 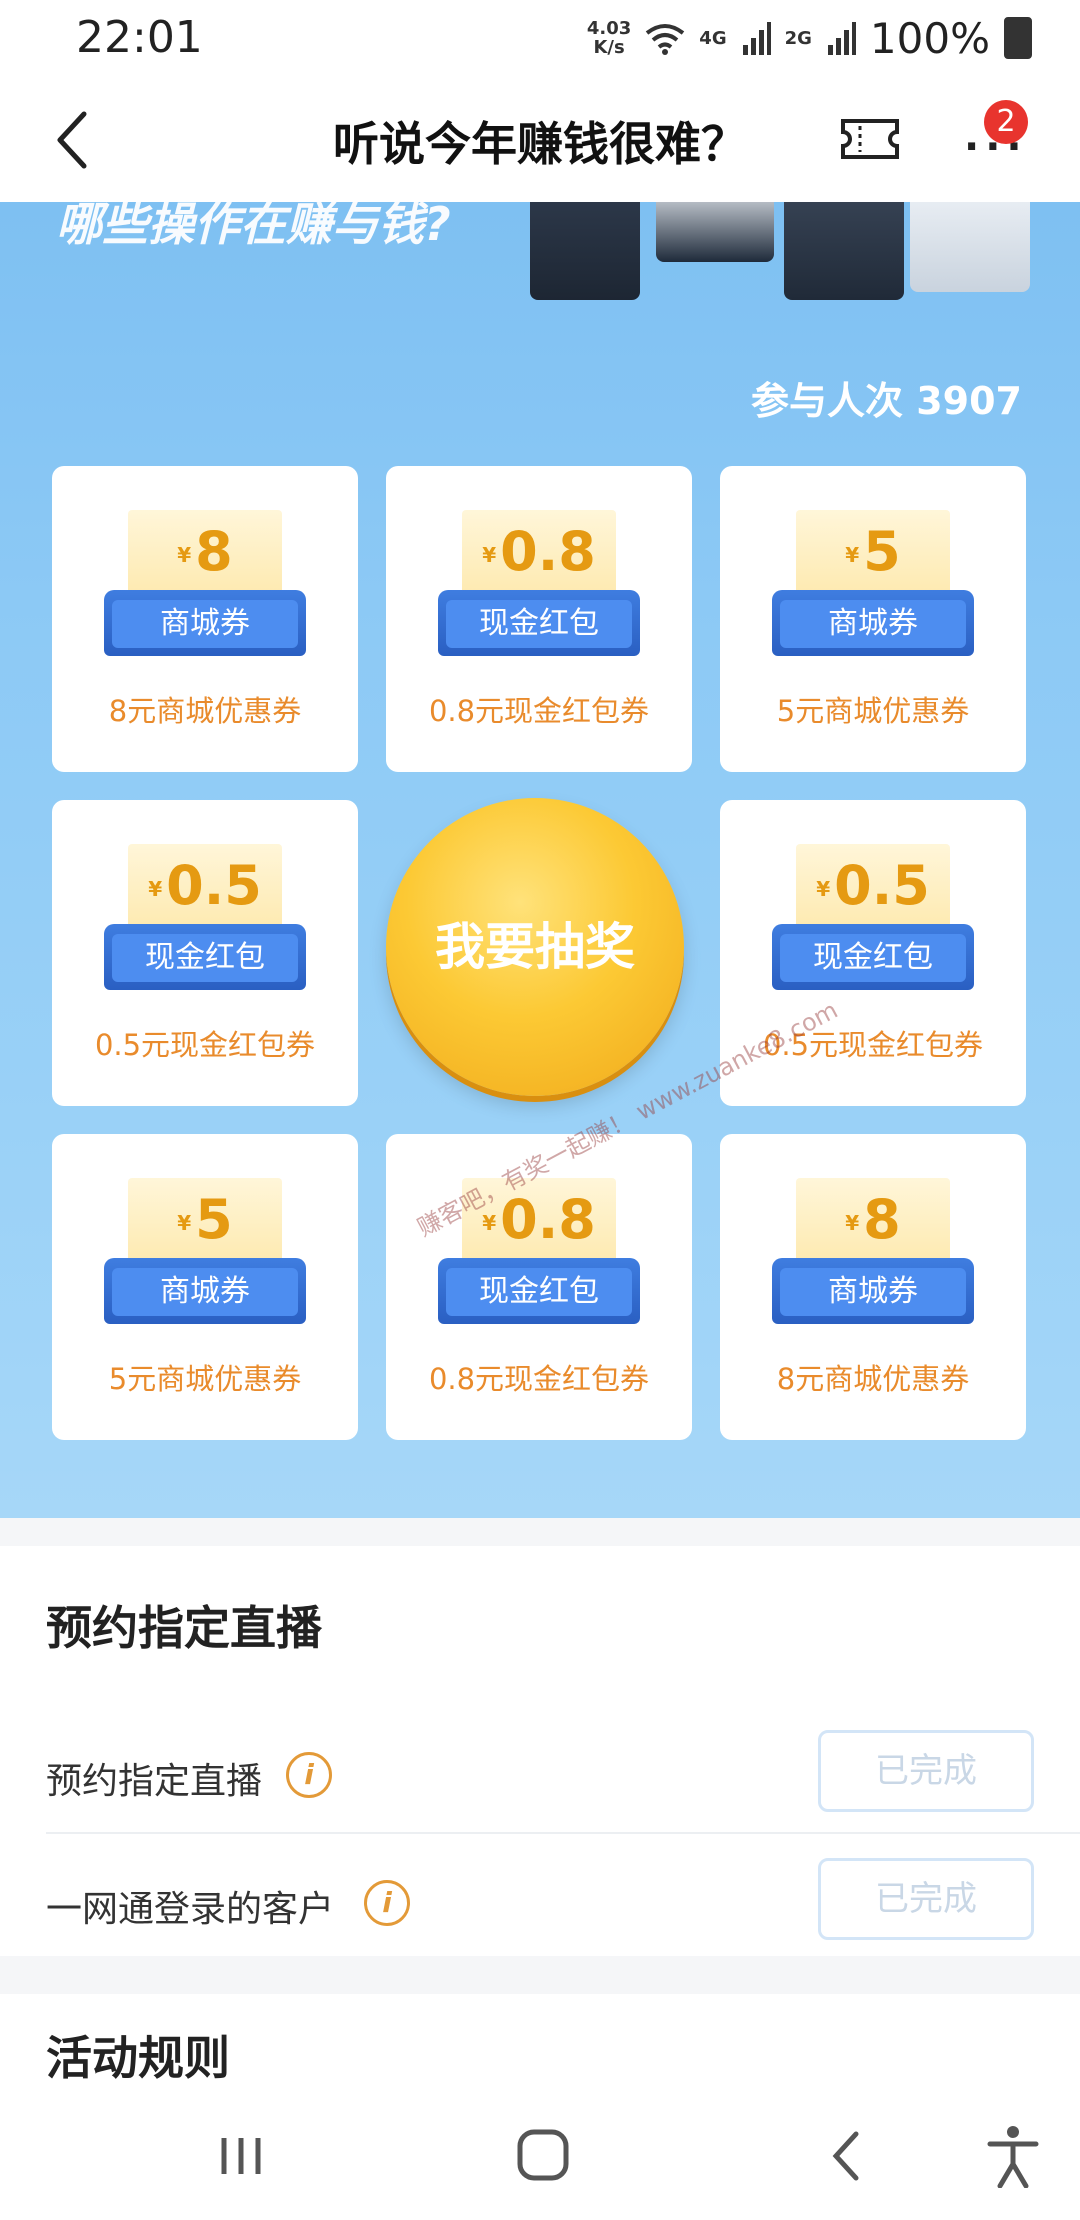 I want to click on notification-badge: 2, so click(x=1006, y=122).